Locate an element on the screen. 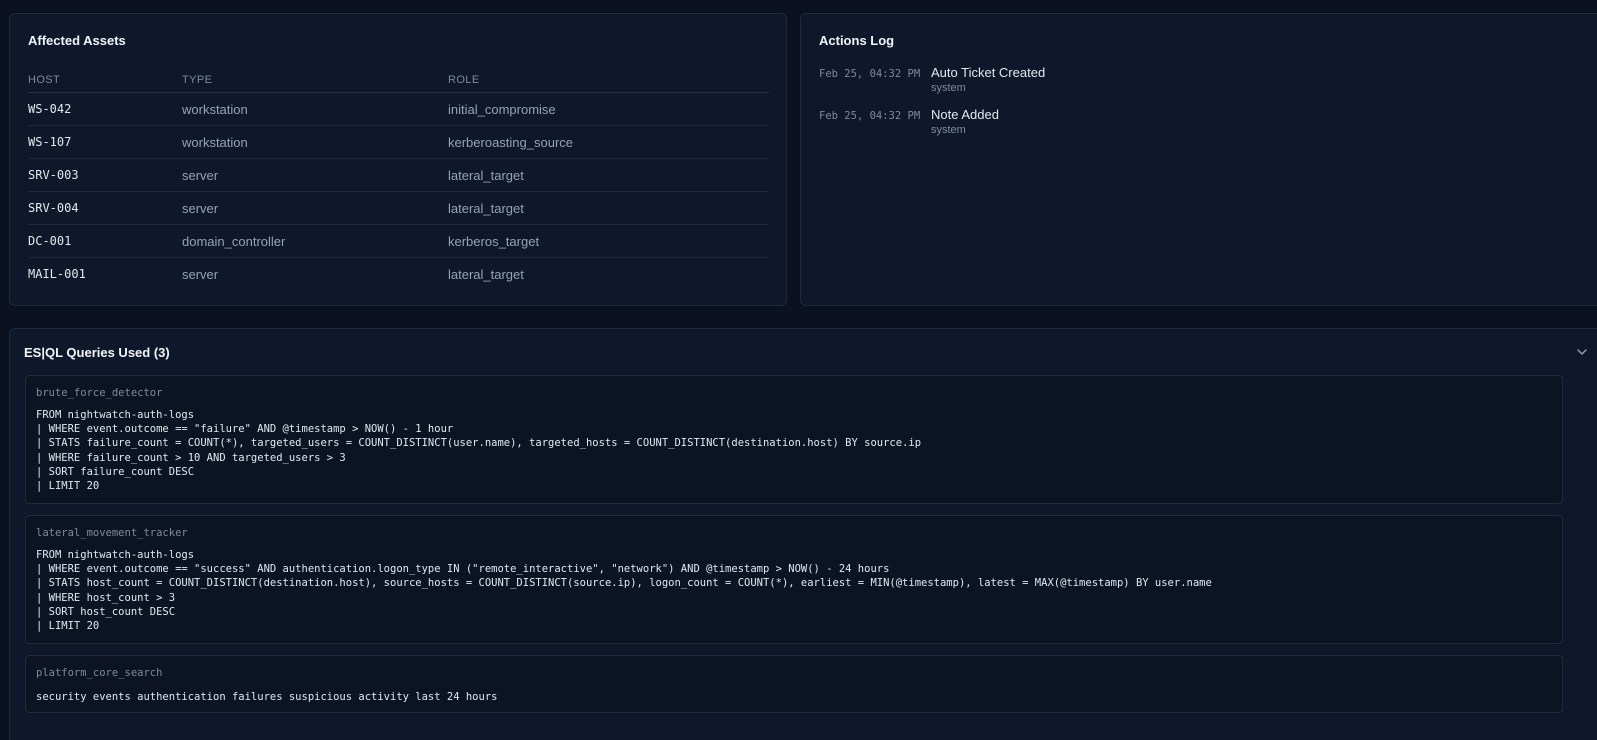 The image size is (1597, 740). table-row: MAIL-001 server lateral_target is located at coordinates (398, 274).